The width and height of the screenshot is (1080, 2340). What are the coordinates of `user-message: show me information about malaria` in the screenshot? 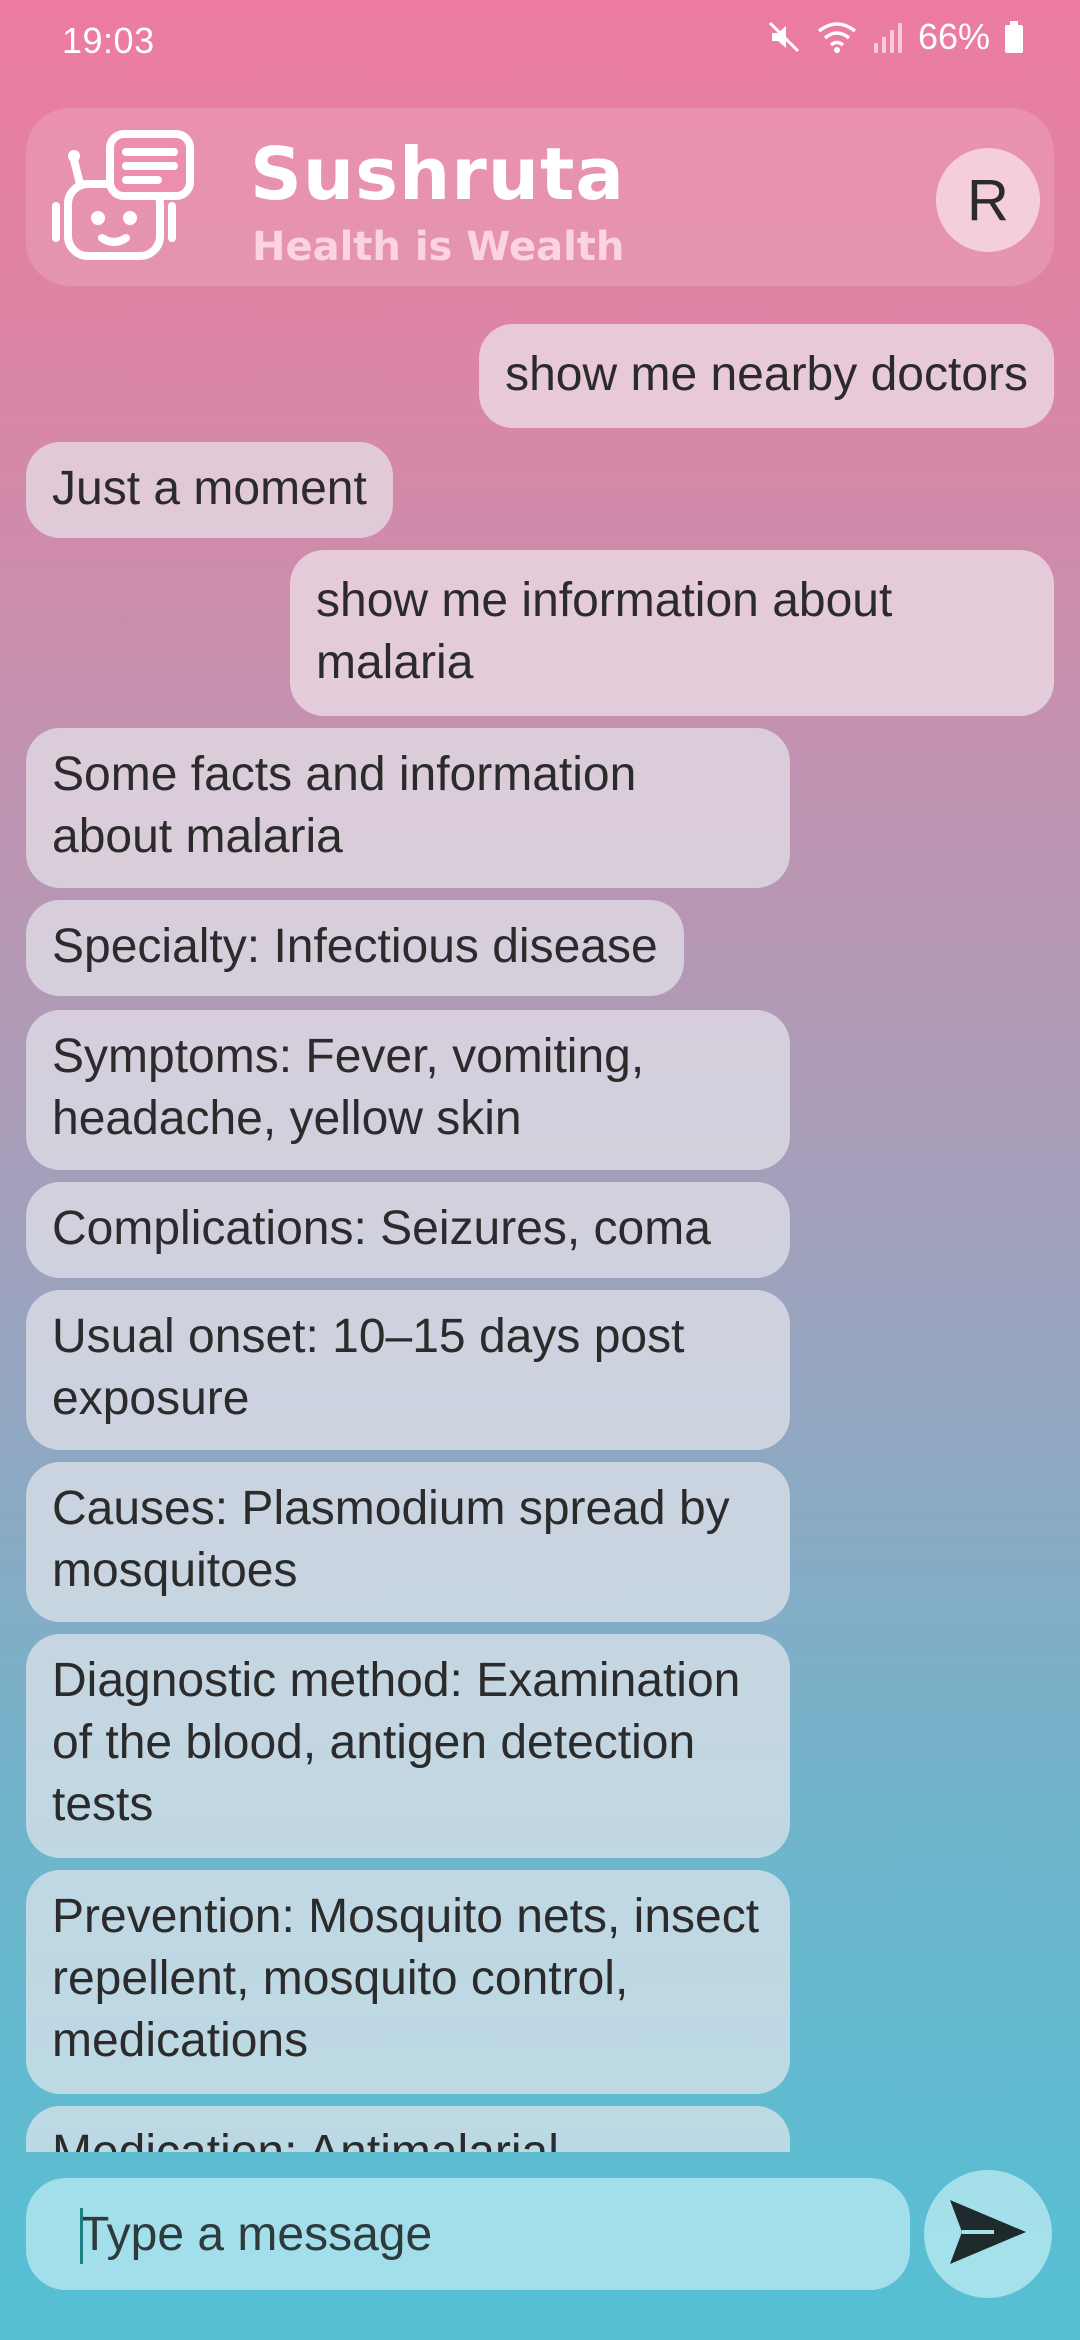 It's located at (672, 633).